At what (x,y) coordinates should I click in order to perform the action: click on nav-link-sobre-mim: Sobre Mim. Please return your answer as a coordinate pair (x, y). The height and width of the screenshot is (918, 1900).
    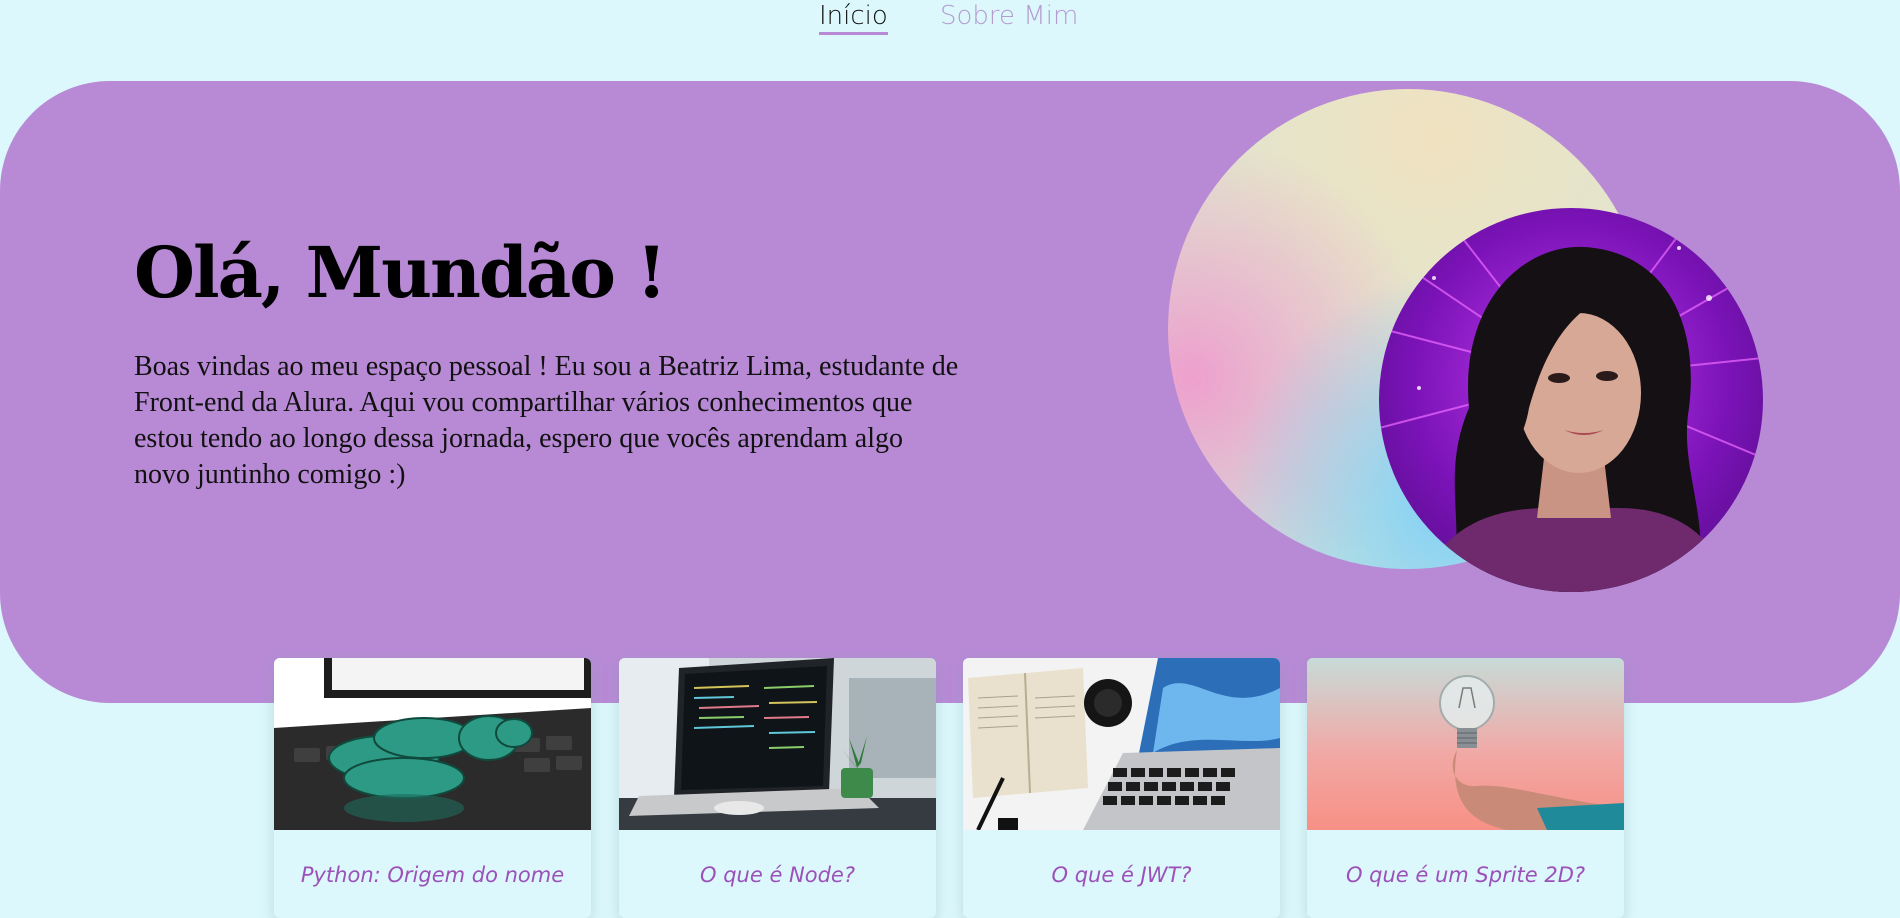
    Looking at the image, I should click on (1009, 16).